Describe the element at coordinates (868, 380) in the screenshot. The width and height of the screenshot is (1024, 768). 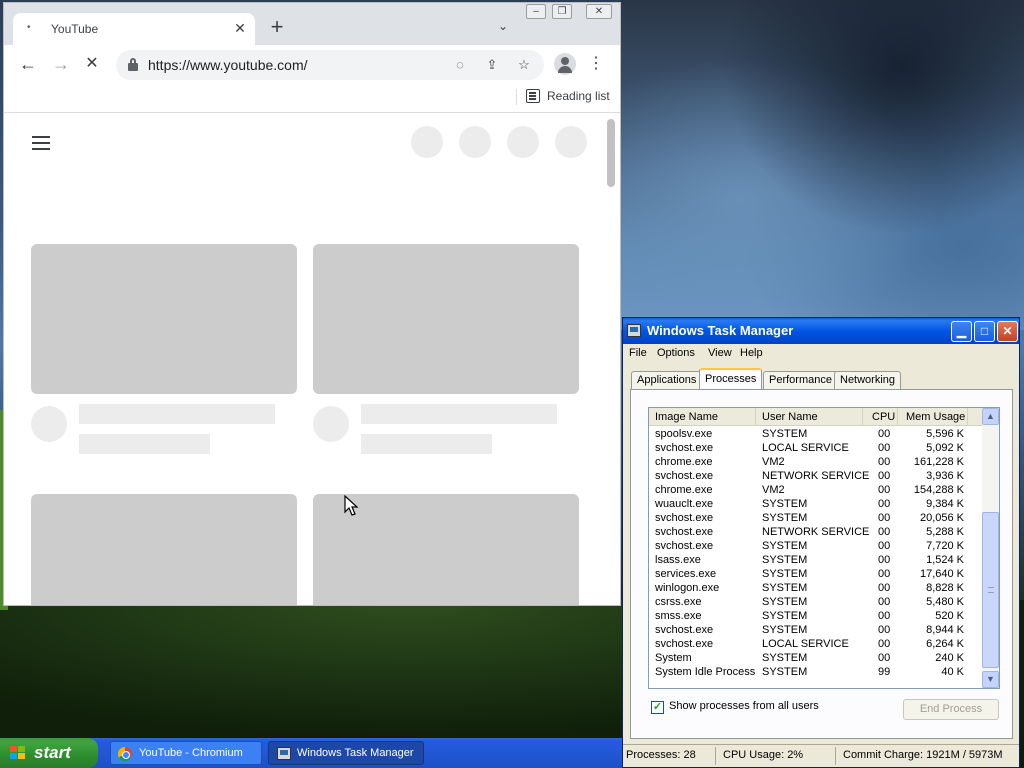
I see `tab-networking: Networking` at that location.